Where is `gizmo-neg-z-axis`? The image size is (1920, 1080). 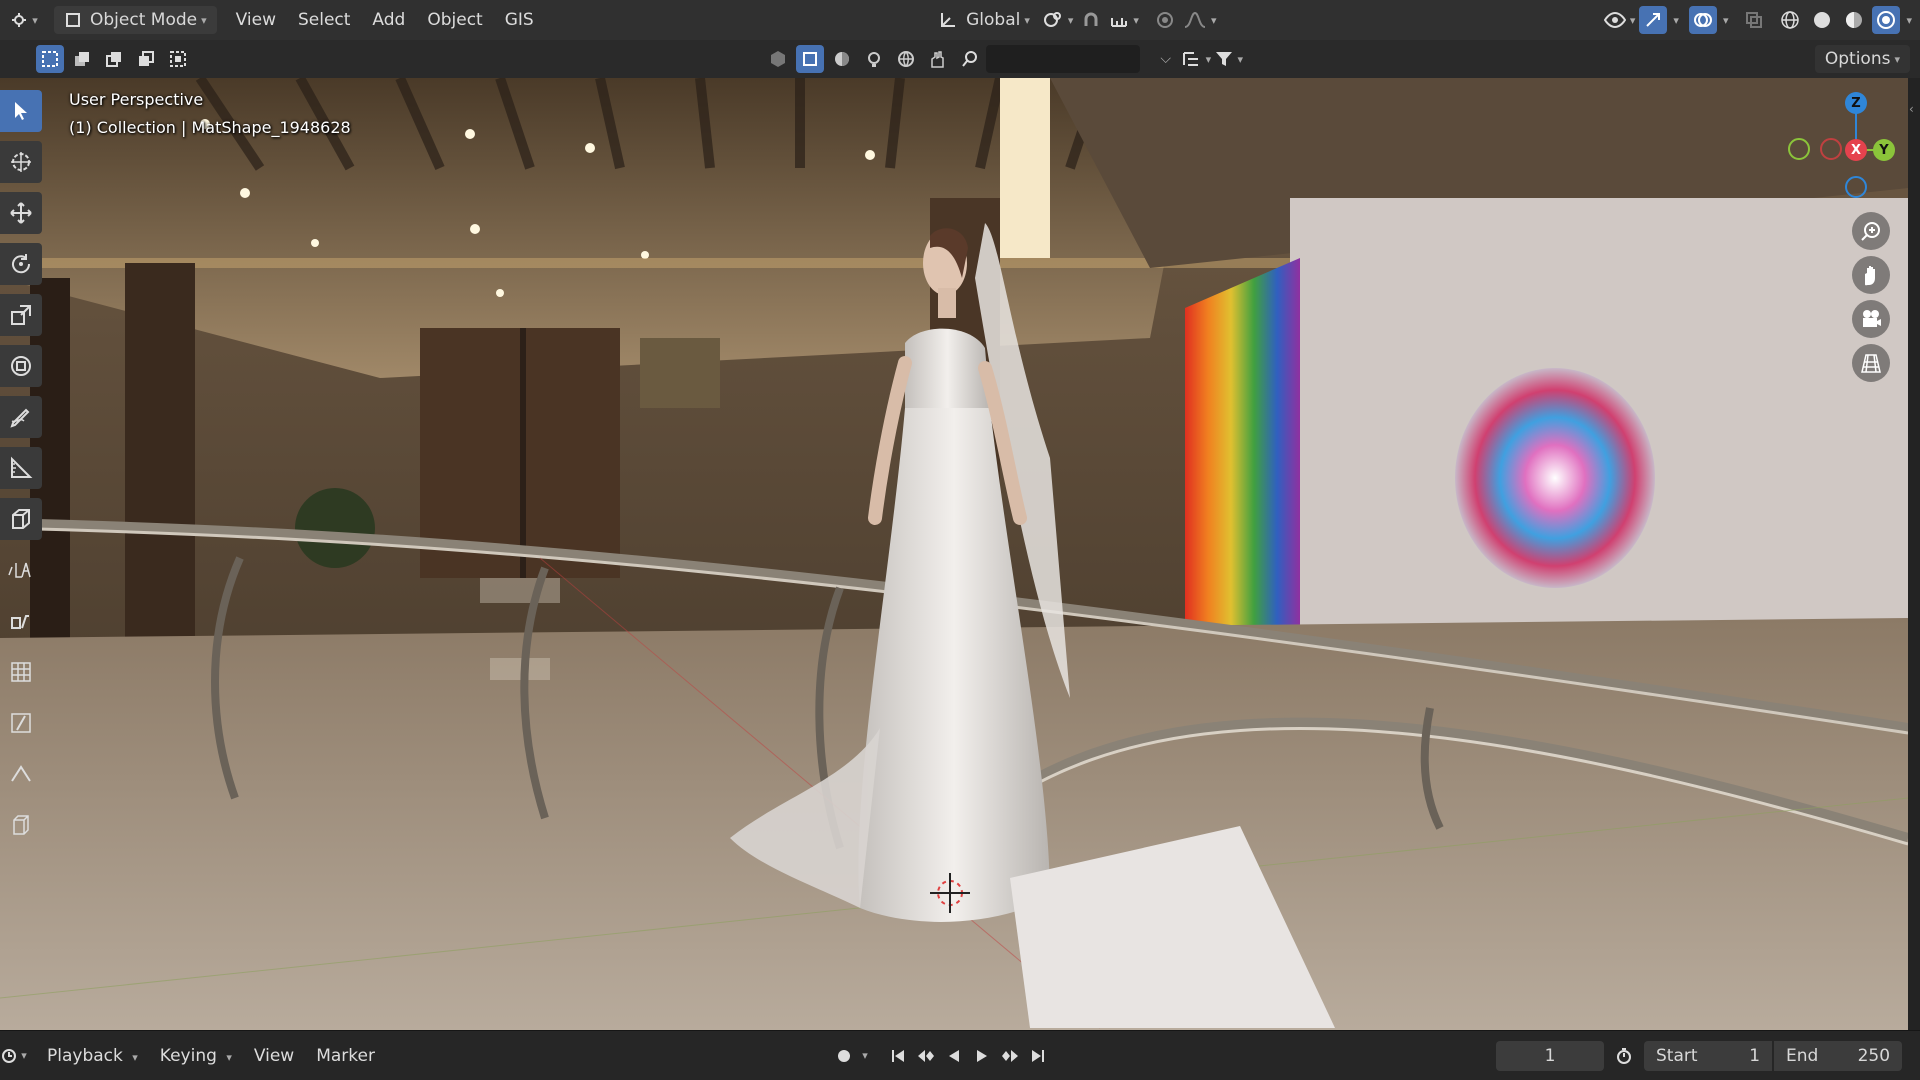 gizmo-neg-z-axis is located at coordinates (1856, 187).